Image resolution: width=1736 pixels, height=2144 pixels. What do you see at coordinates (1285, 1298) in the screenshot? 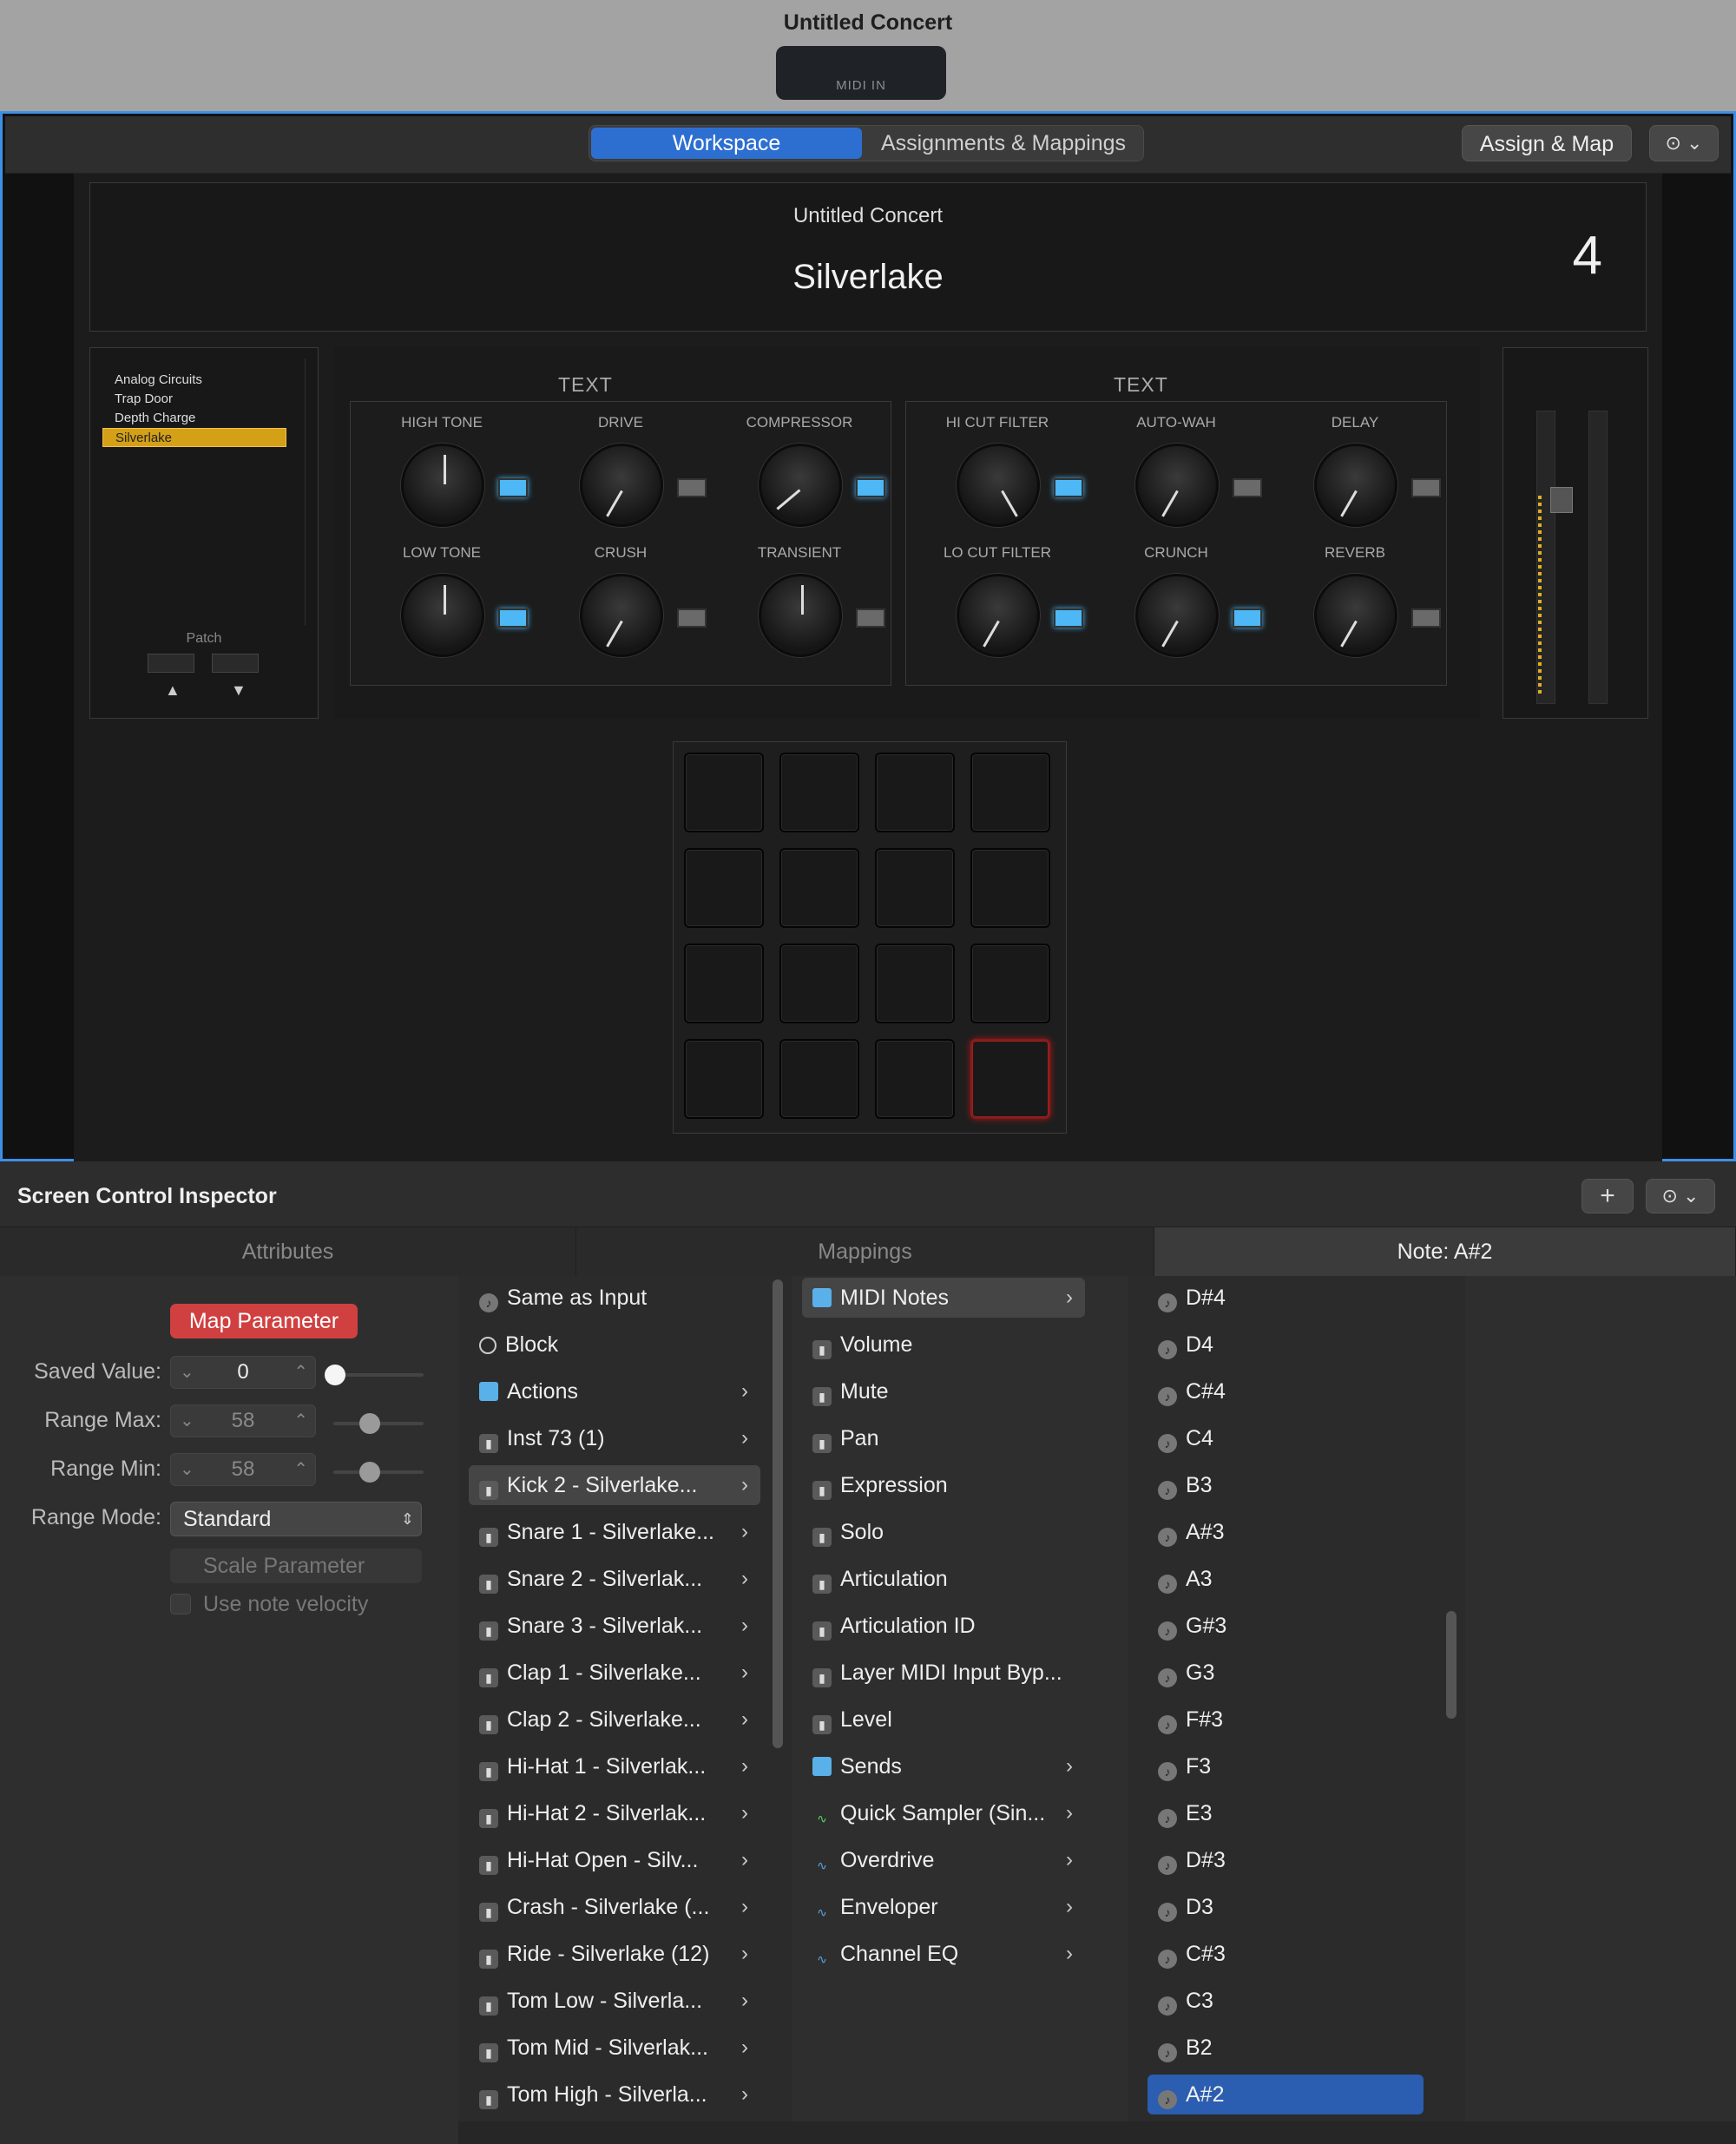
I see `note-list-item: ♪ D#4` at bounding box center [1285, 1298].